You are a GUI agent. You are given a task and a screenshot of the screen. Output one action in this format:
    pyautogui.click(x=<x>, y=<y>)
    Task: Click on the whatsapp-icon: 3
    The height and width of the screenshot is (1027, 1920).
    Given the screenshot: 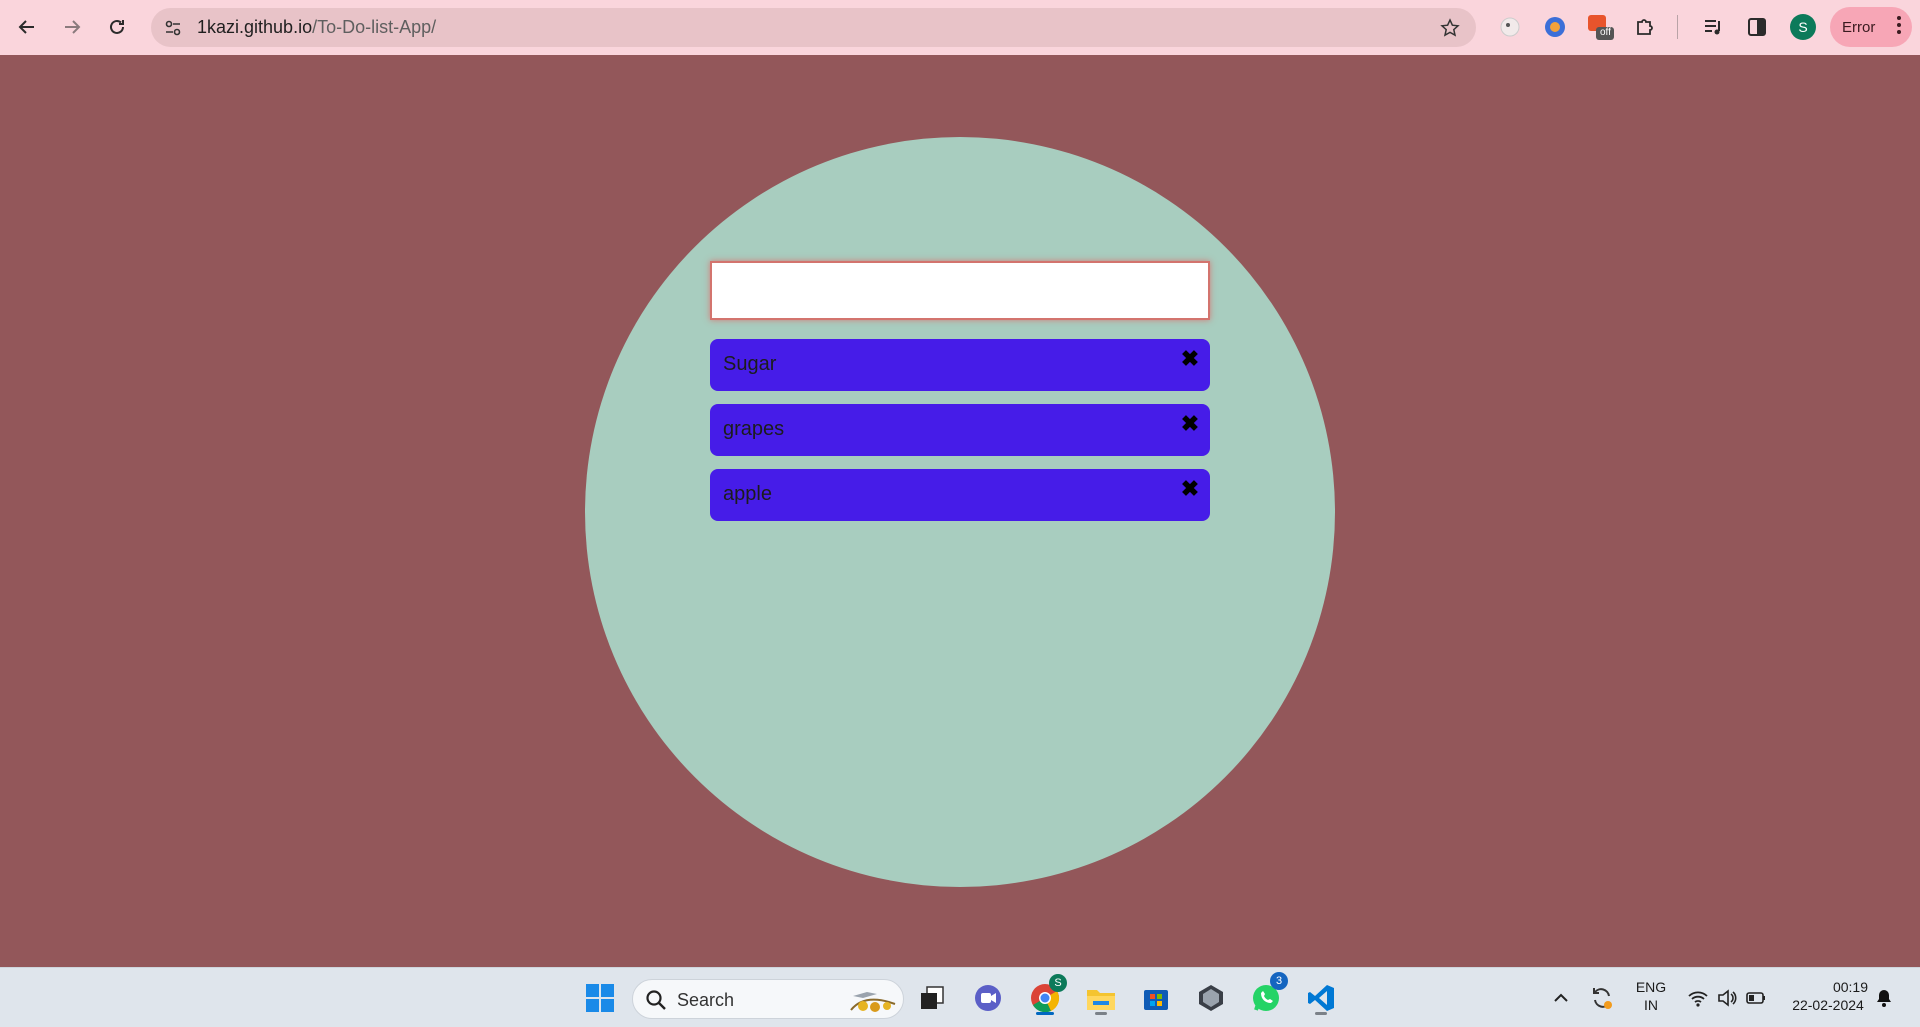 What is the action you would take?
    pyautogui.click(x=1267, y=995)
    